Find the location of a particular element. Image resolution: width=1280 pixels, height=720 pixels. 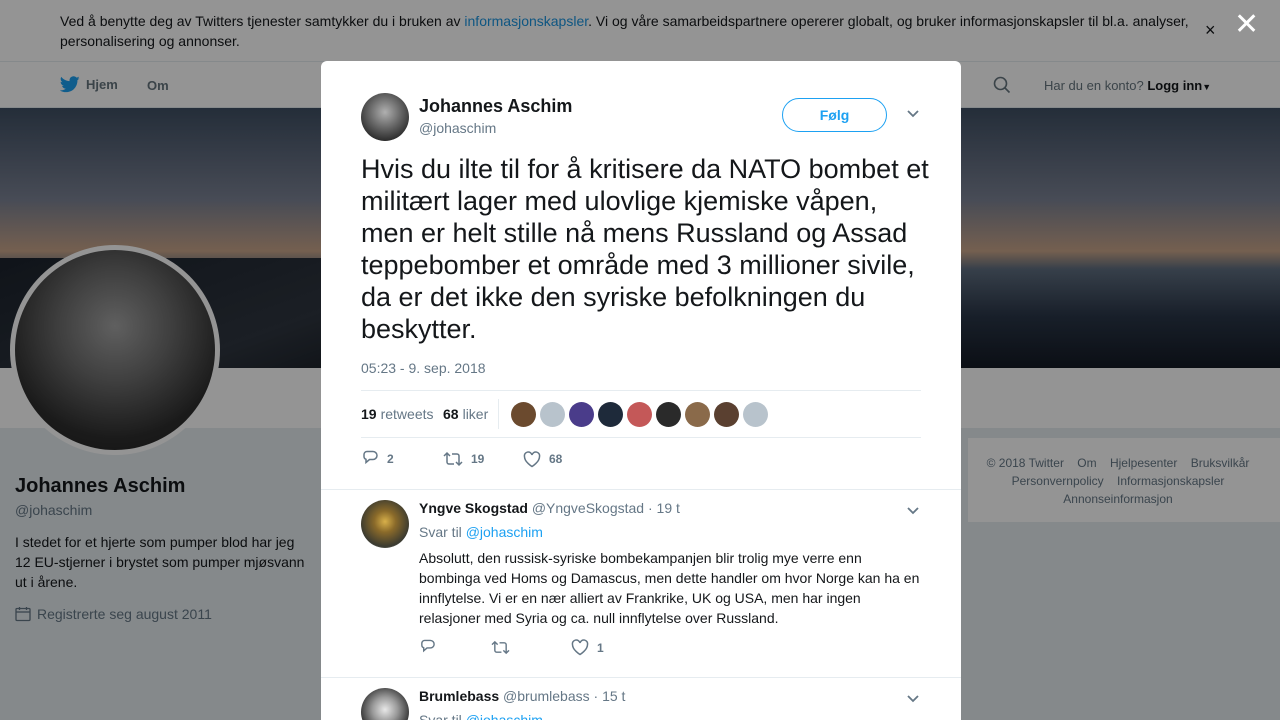

reply-count: 2 is located at coordinates (390, 459).